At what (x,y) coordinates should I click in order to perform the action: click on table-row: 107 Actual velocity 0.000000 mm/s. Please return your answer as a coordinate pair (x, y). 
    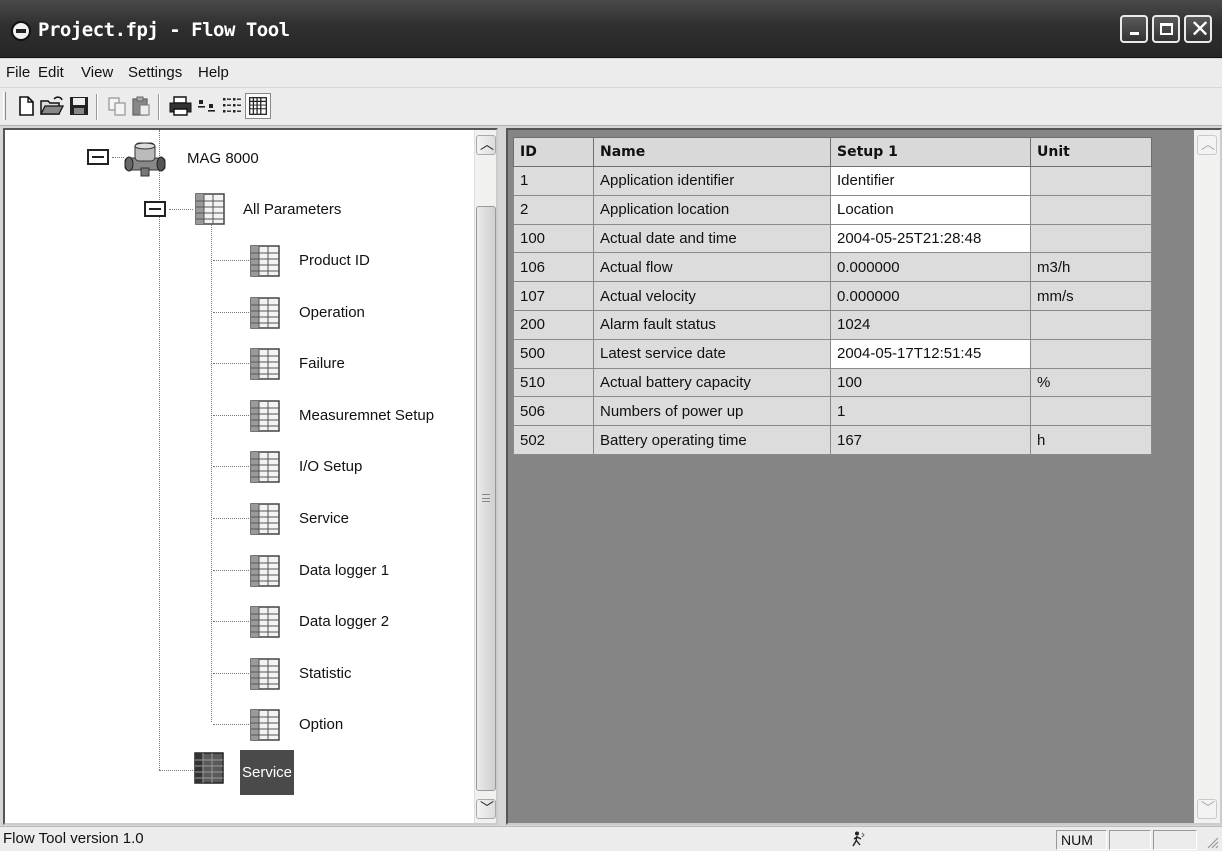
    Looking at the image, I should click on (832, 296).